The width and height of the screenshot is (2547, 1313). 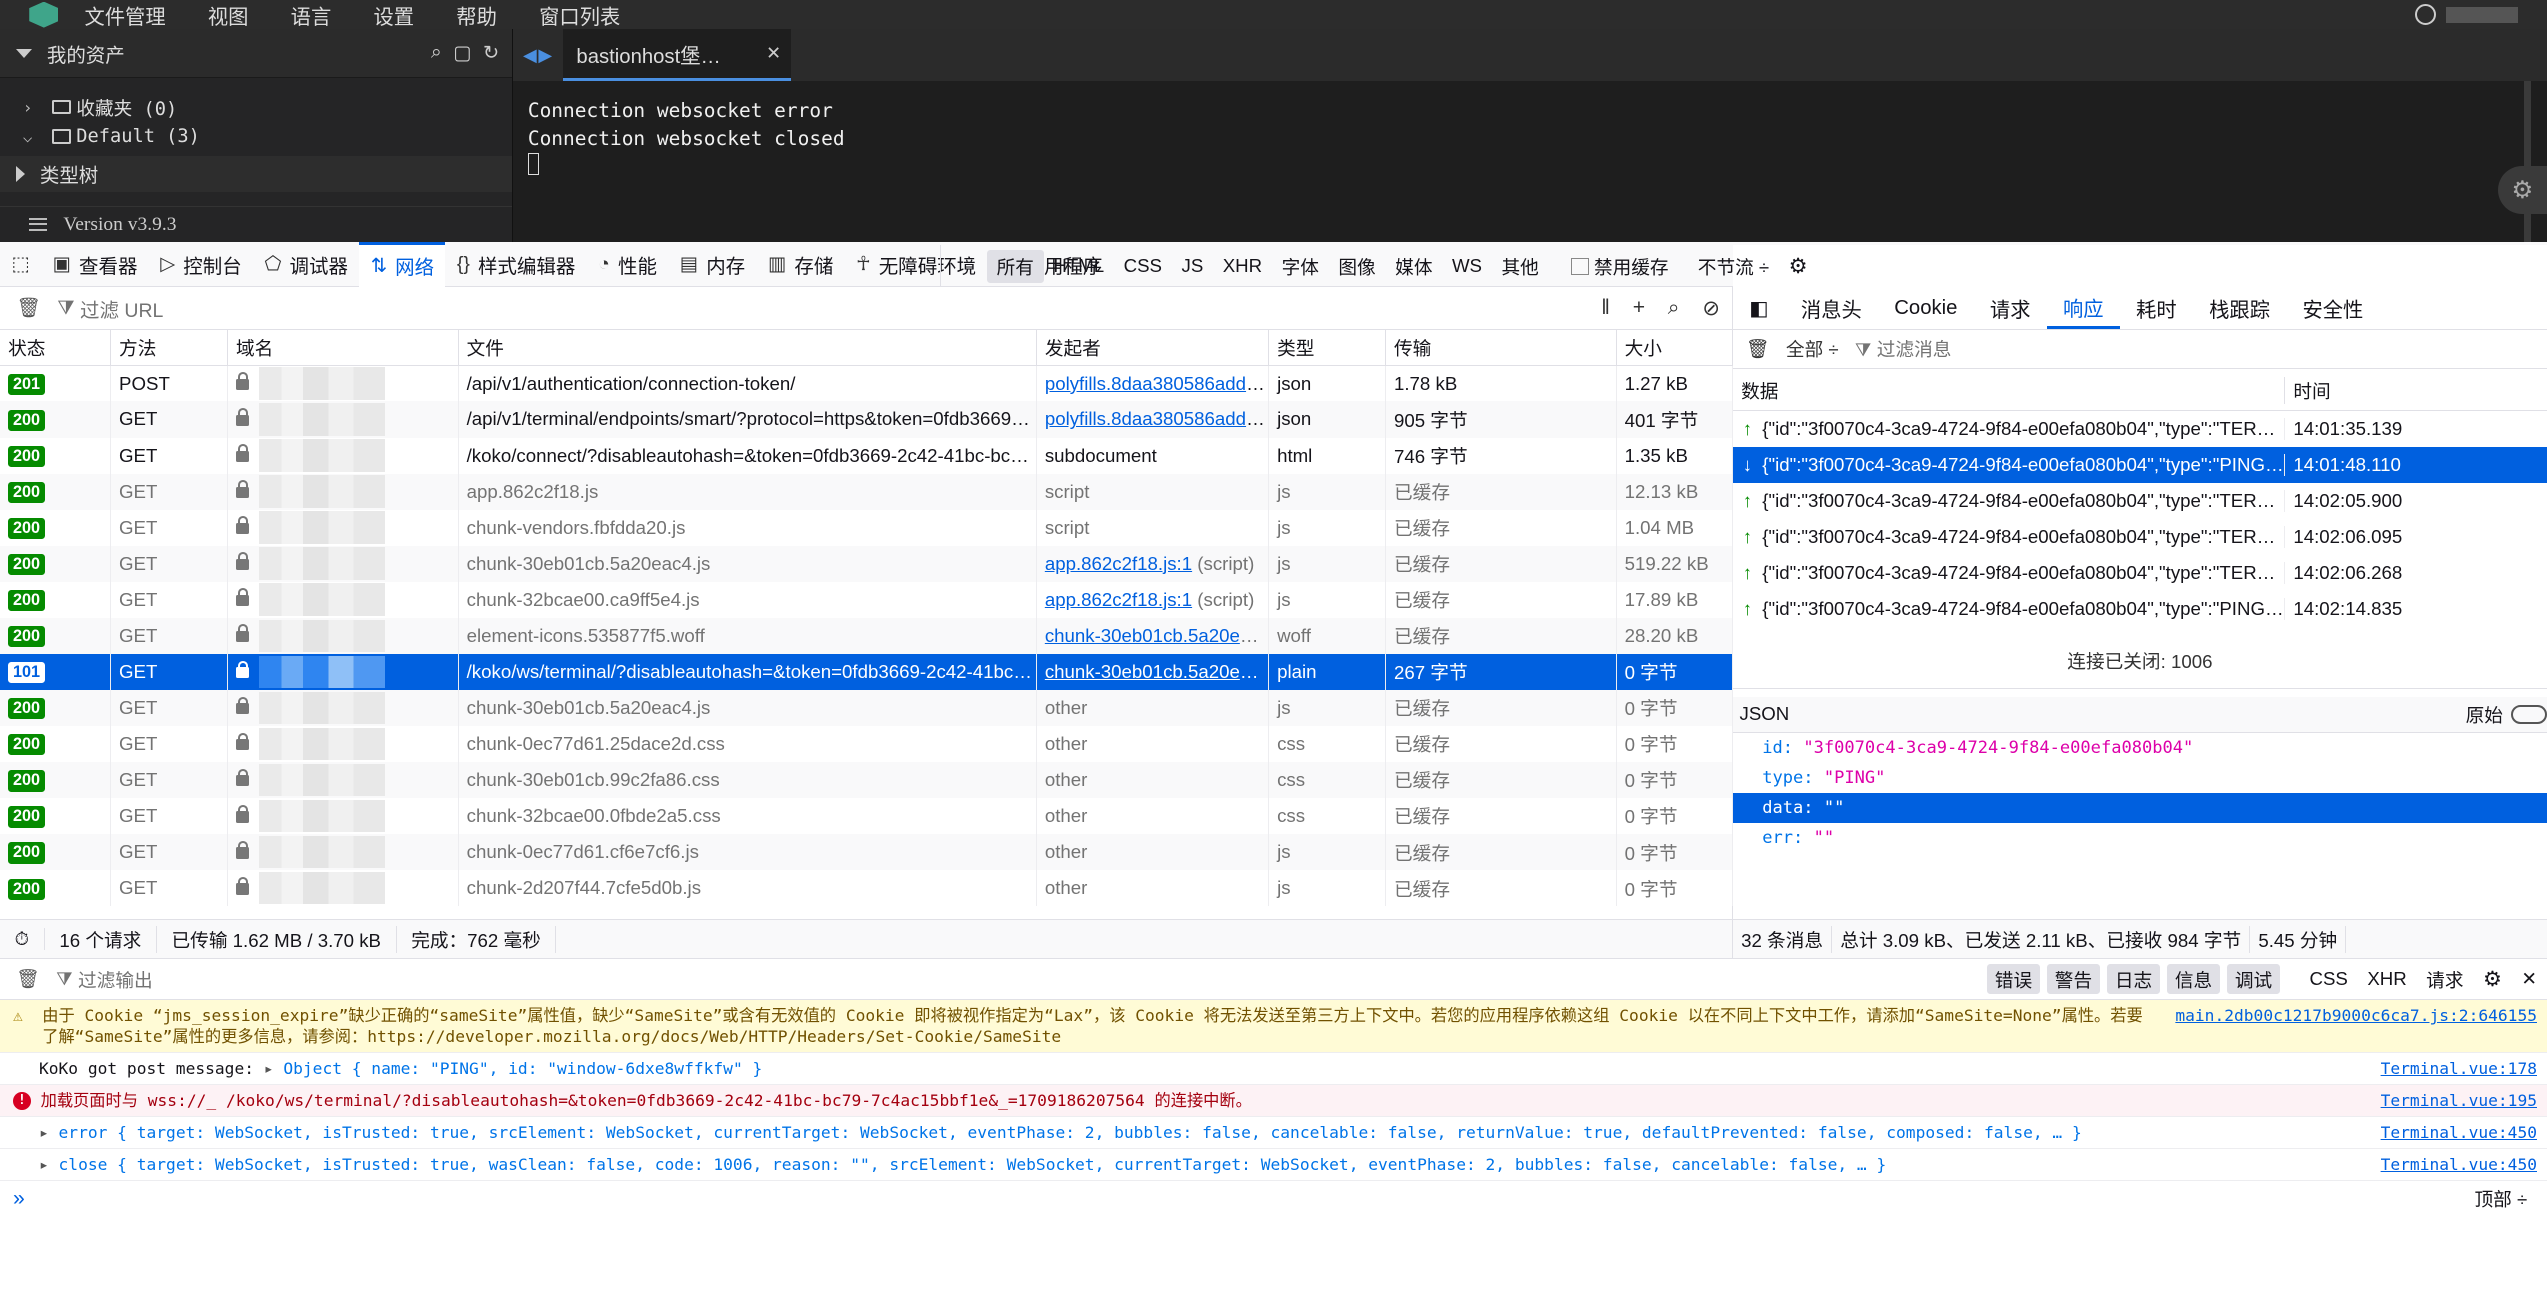 What do you see at coordinates (121, 308) in the screenshot?
I see `url-filter-input: 过滤 URL` at bounding box center [121, 308].